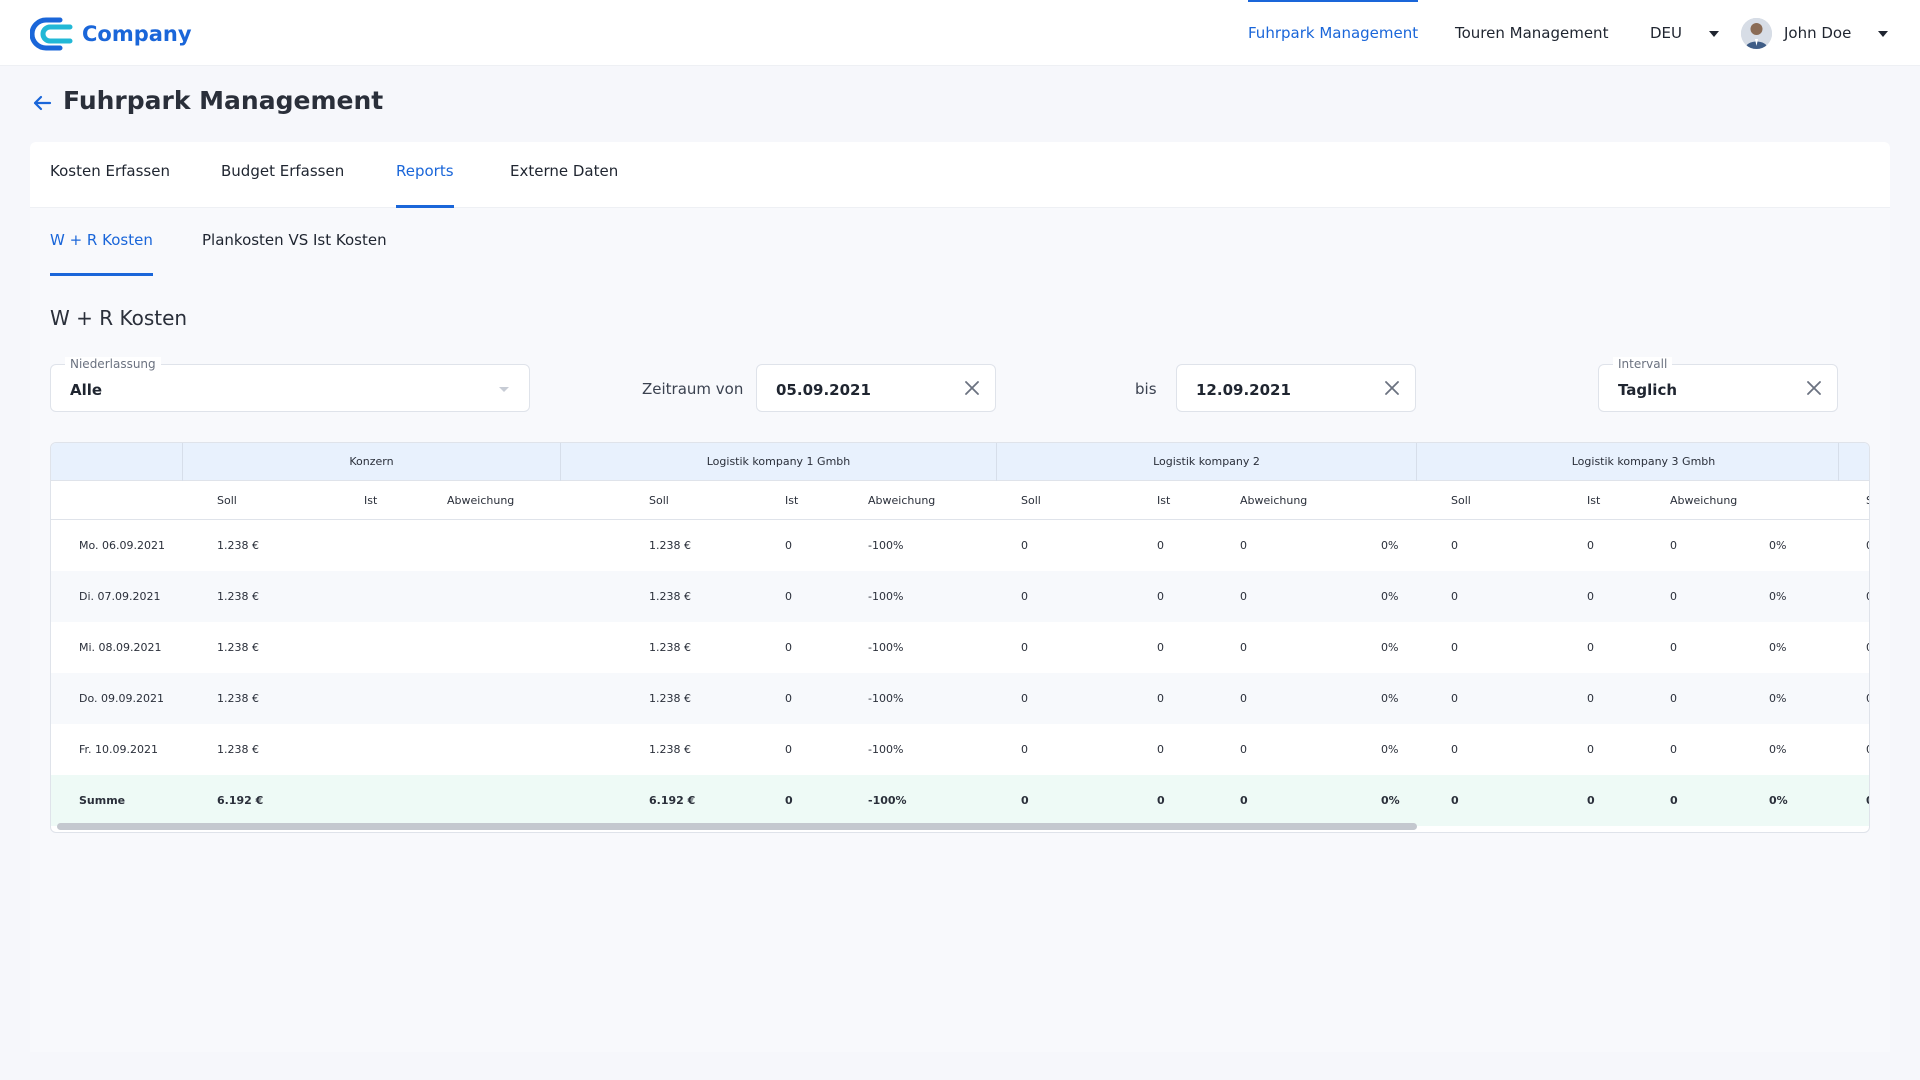  Describe the element at coordinates (282, 175) in the screenshot. I see `tab-budget-erfassen: Budget Erfassen` at that location.